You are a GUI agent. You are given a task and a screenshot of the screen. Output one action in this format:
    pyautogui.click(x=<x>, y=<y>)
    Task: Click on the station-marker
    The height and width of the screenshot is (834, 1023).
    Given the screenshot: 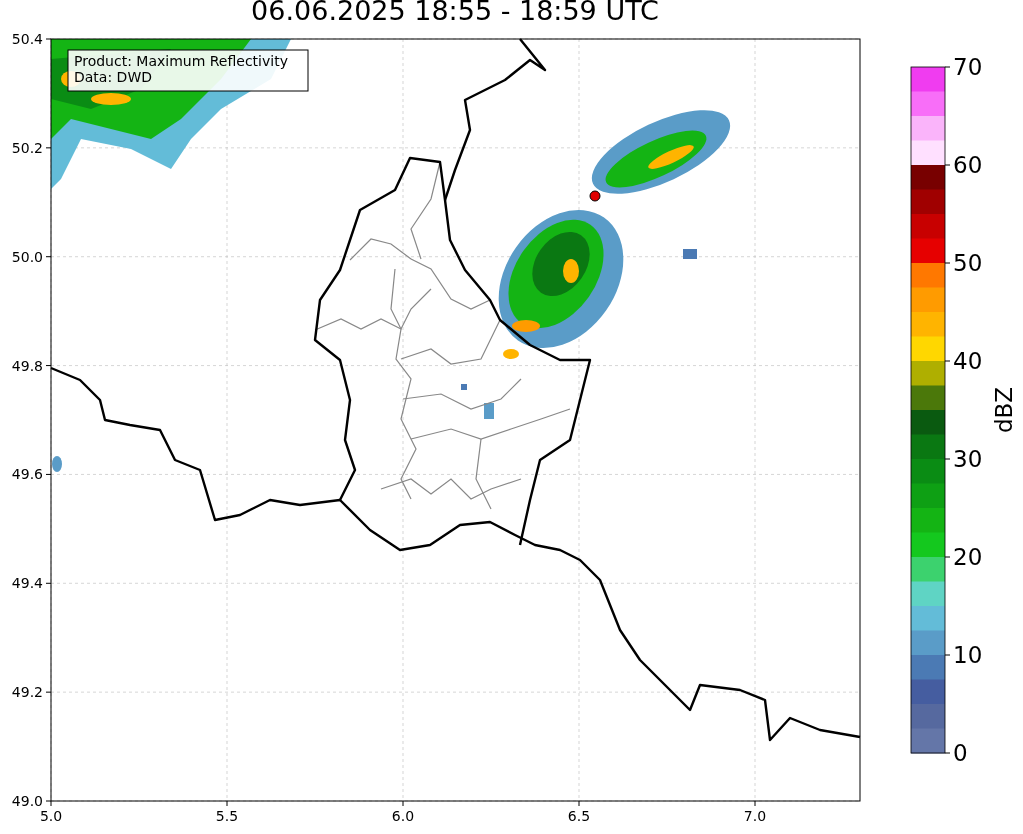 What is the action you would take?
    pyautogui.click(x=595, y=196)
    